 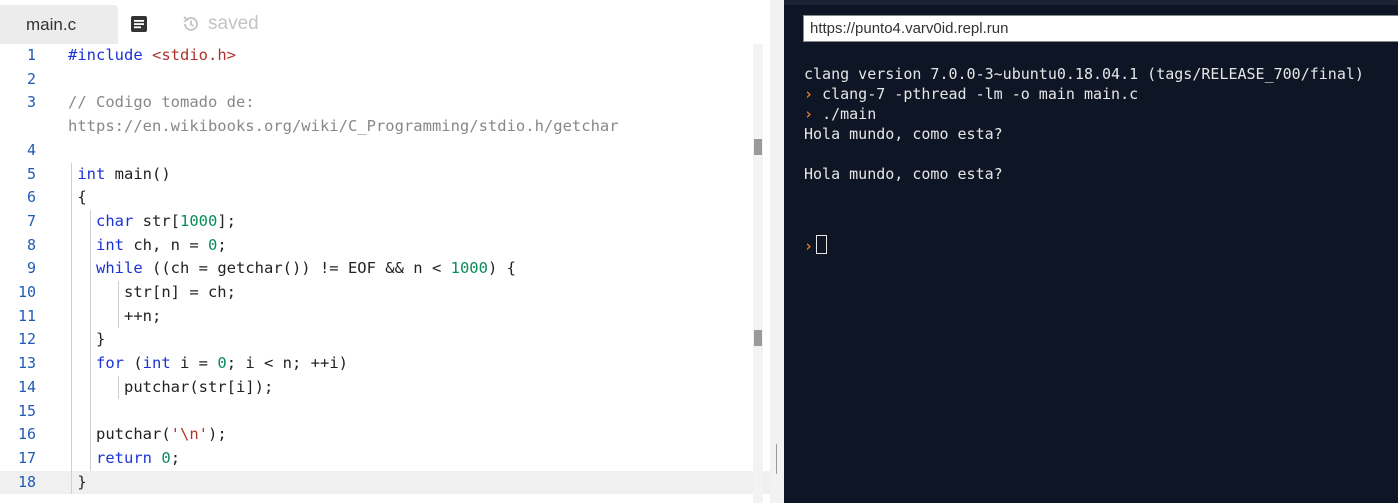 I want to click on code-token: putchar(, so click(x=119, y=434).